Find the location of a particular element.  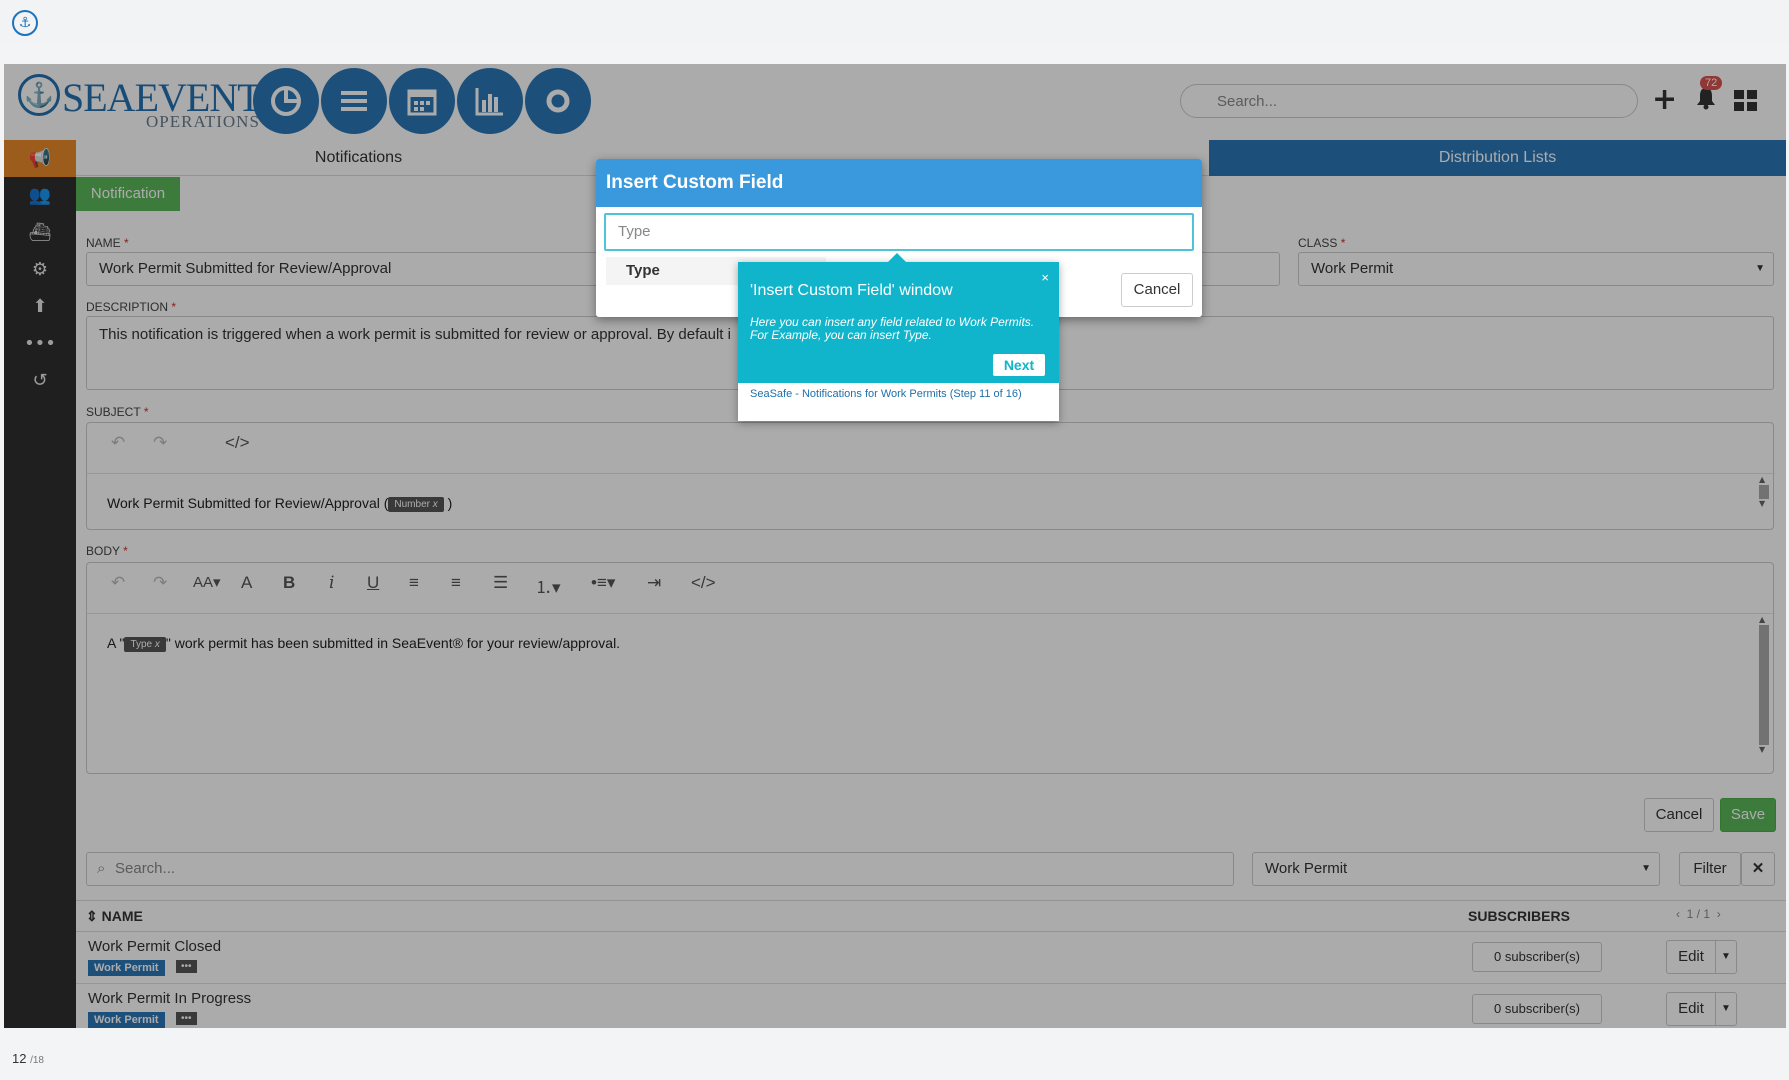

top-strip: ⚓ is located at coordinates (894, 21).